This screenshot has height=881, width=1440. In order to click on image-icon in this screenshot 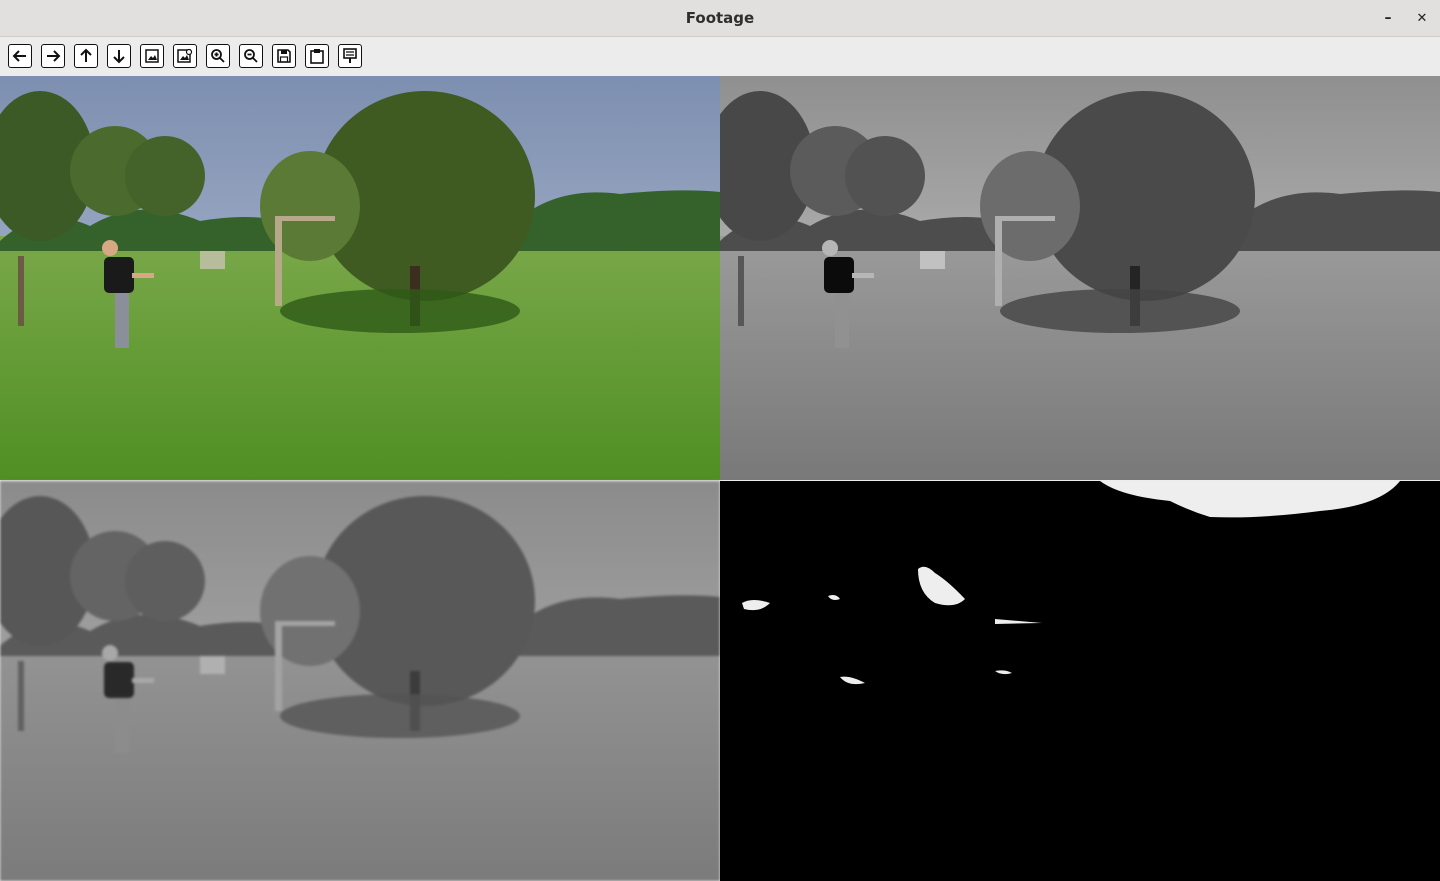, I will do `click(152, 56)`.